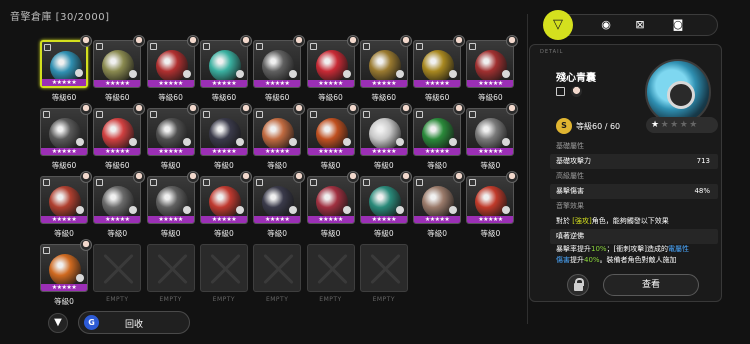 This screenshot has height=344, width=750. Describe the element at coordinates (634, 191) in the screenshot. I see `adv-stat-row: 暴擊傷害 48%` at that location.